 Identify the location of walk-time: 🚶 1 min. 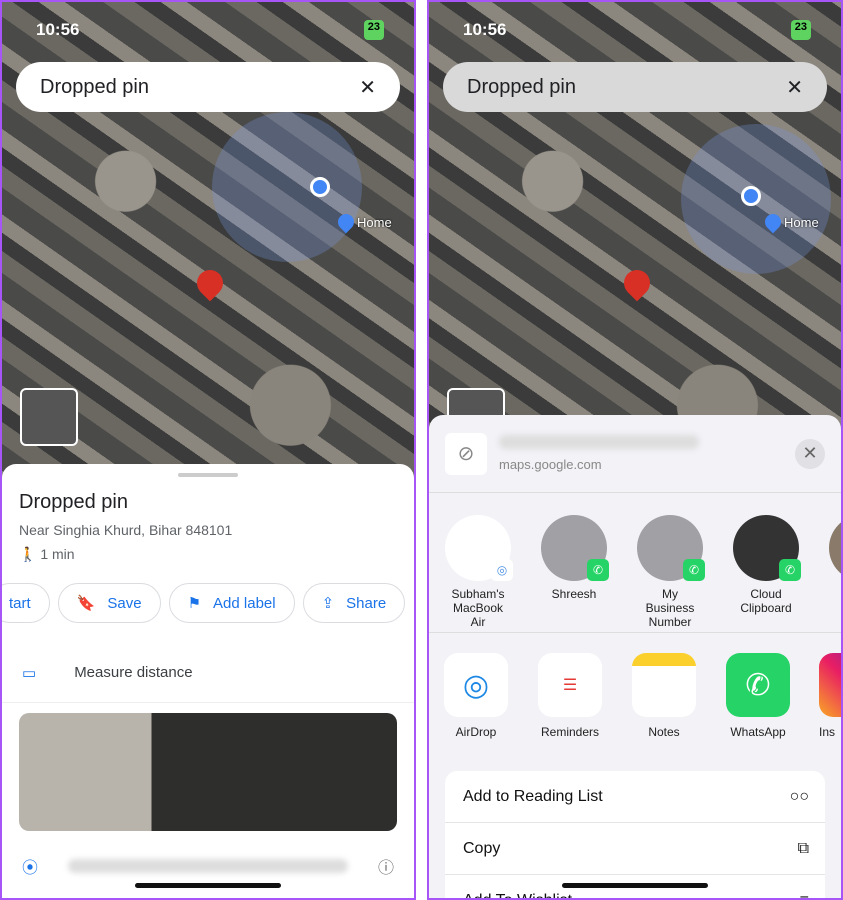
(216, 554).